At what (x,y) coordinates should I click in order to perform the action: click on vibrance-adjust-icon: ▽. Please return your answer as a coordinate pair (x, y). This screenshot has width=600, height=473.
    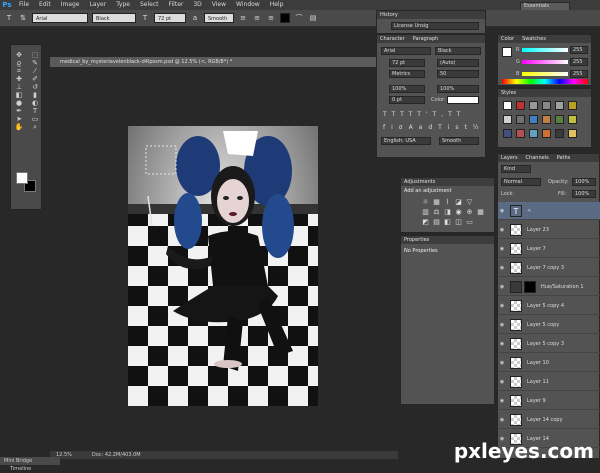
    Looking at the image, I should click on (469, 202).